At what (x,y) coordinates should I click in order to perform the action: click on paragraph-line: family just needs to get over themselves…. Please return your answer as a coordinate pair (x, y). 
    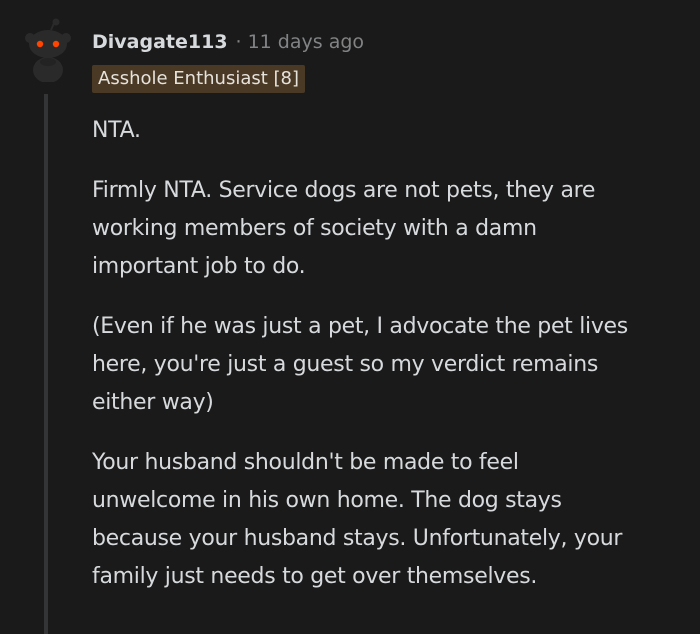
    Looking at the image, I should click on (315, 576).